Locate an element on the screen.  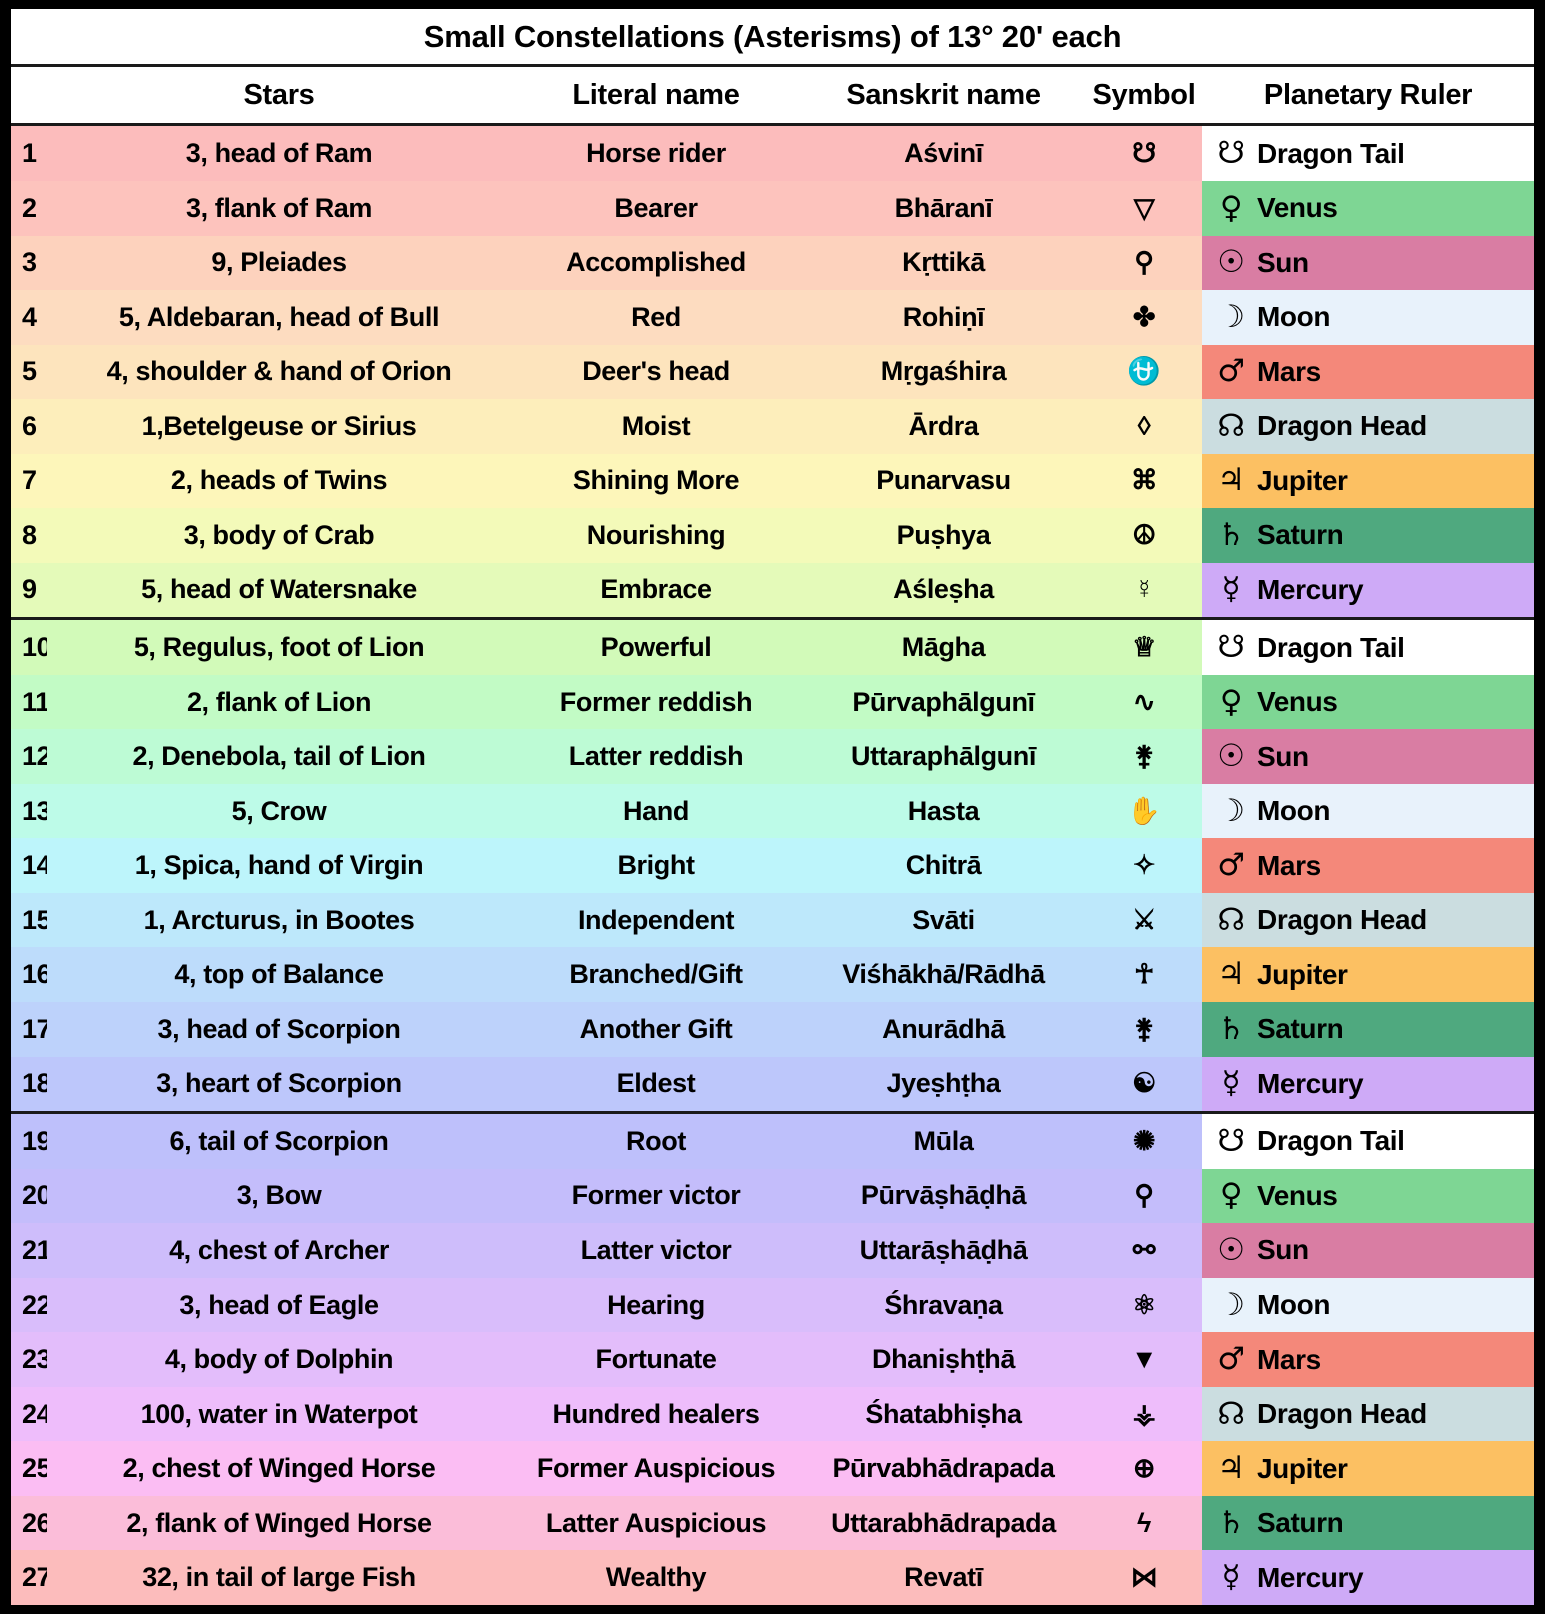
empty-circle-symbol: ⚶ is located at coordinates (1144, 1414).